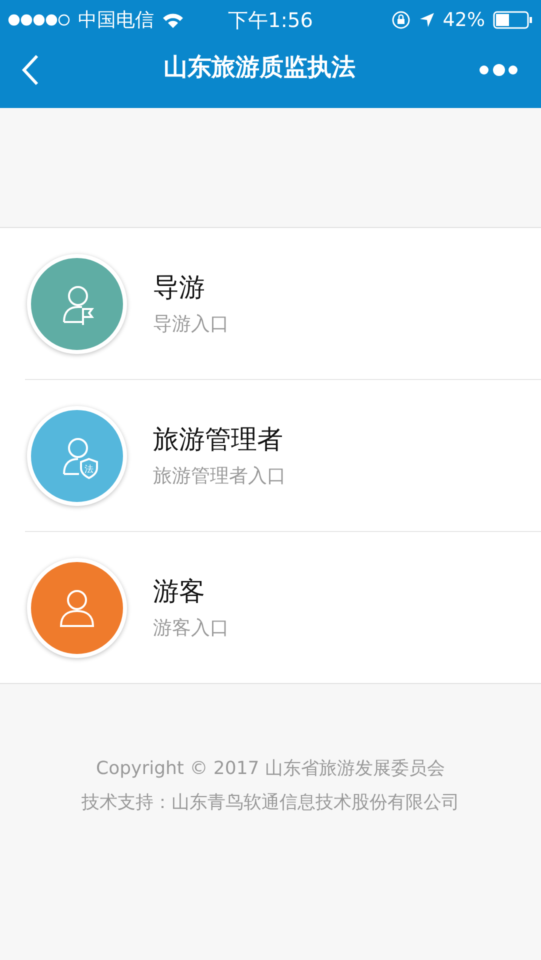  Describe the element at coordinates (191, 628) in the screenshot. I see `role-subtitle: 游客入口` at that location.